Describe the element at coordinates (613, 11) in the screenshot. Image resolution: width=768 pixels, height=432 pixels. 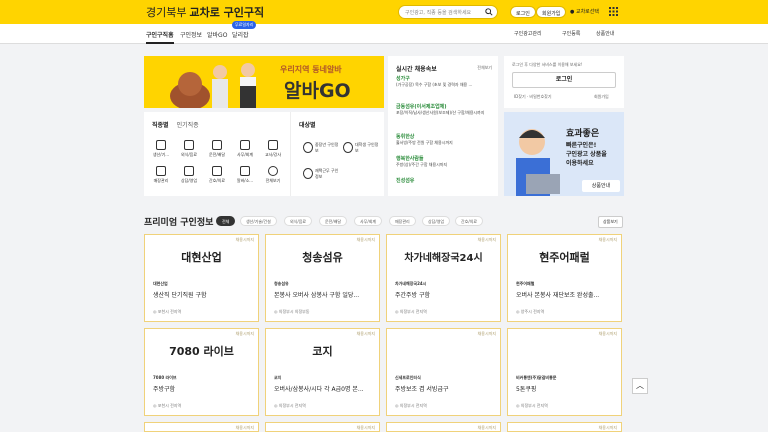
I see `menu-grid-icon` at that location.